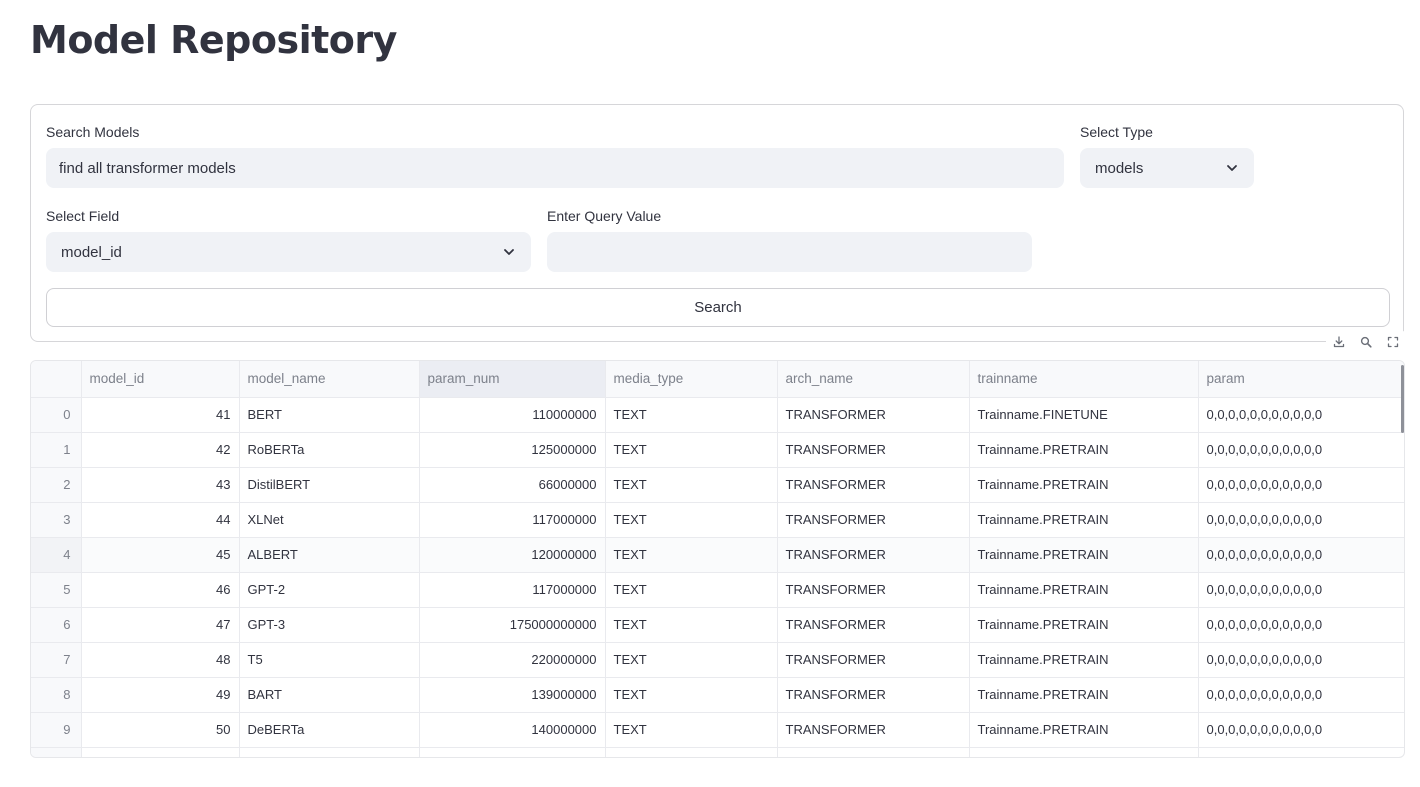  Describe the element at coordinates (1084, 379) in the screenshot. I see `column-header-trainname: trainname` at that location.